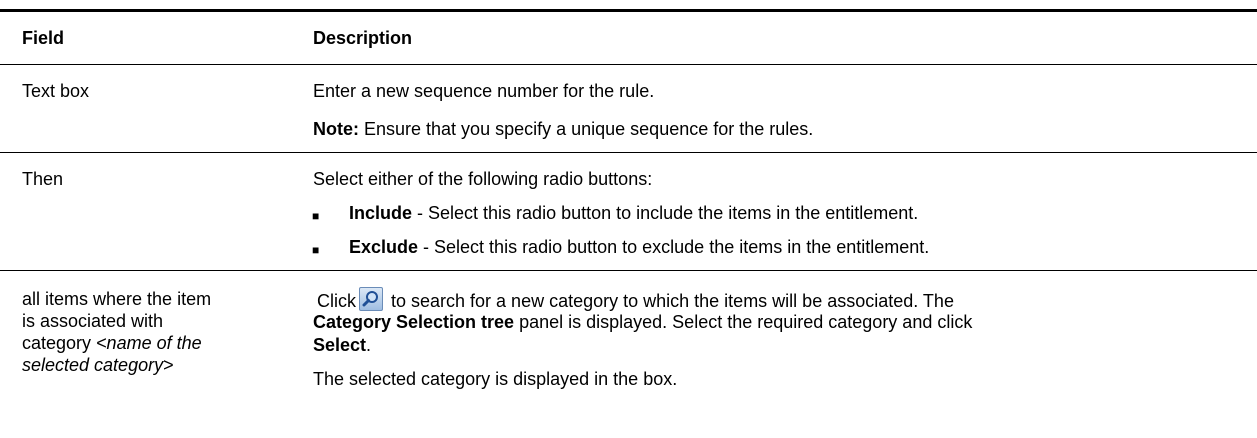 The image size is (1257, 438). I want to click on field-line3-plain: category, so click(59, 343).